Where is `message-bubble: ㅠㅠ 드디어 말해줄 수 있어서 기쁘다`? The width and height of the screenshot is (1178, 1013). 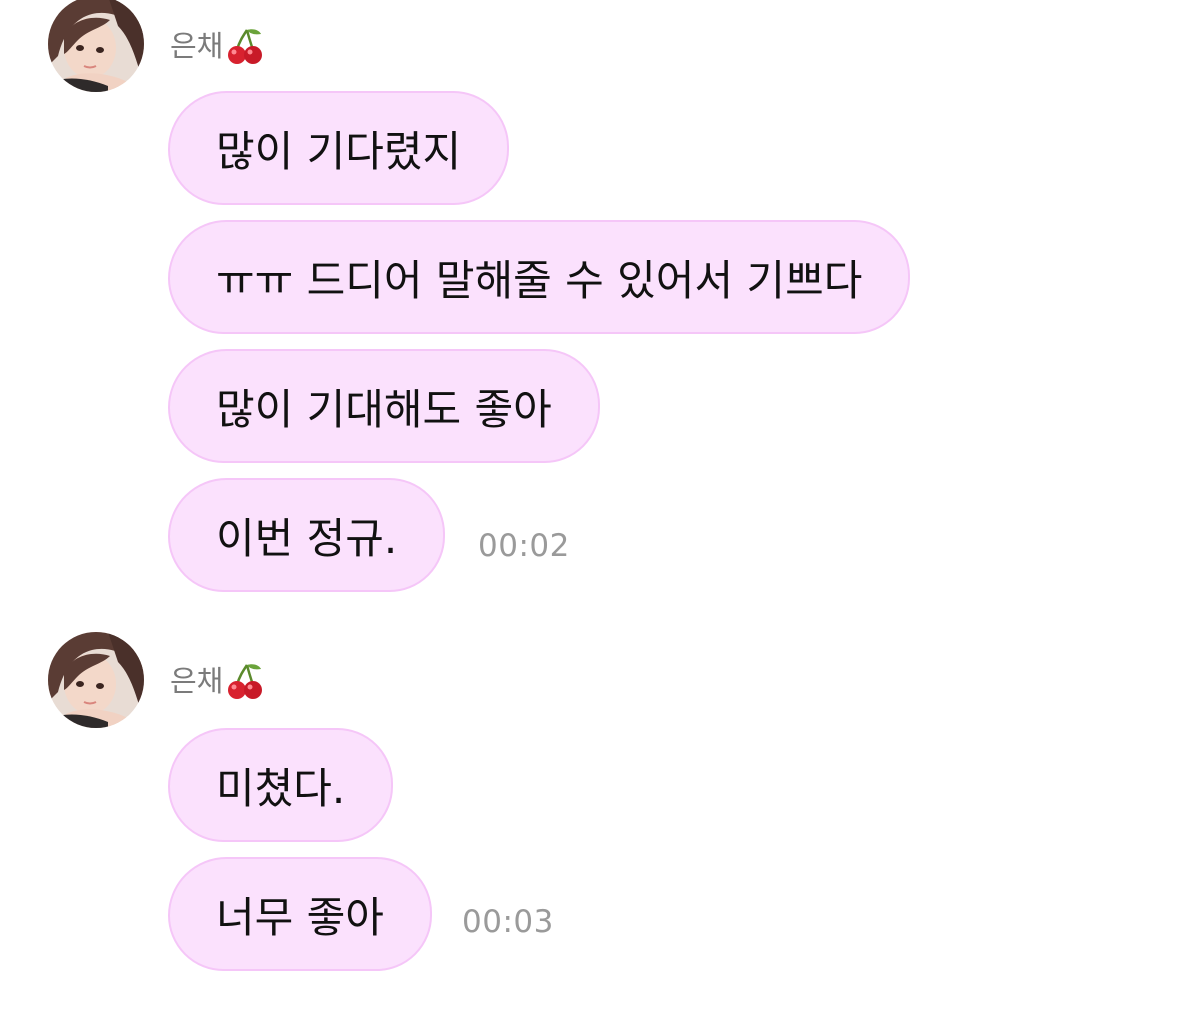
message-bubble: ㅠㅠ 드디어 말해줄 수 있어서 기쁘다 is located at coordinates (539, 277).